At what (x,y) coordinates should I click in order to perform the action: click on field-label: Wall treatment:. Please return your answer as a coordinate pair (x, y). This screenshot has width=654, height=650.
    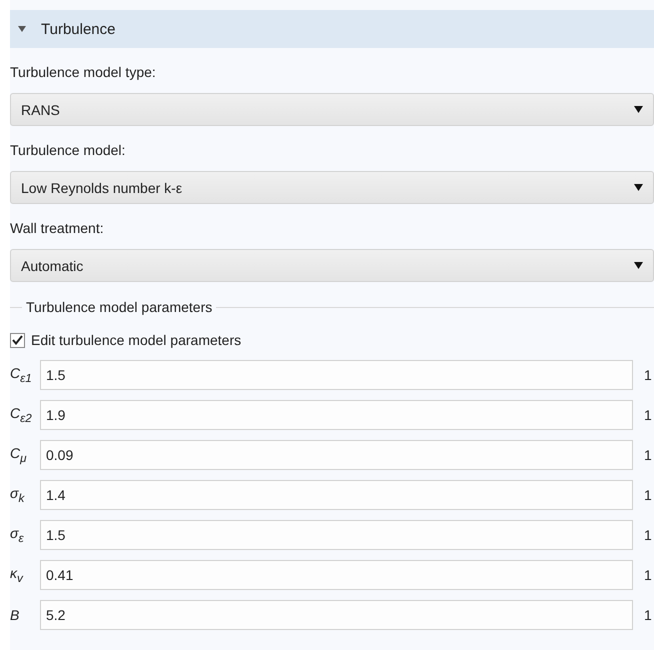
    Looking at the image, I should click on (57, 228).